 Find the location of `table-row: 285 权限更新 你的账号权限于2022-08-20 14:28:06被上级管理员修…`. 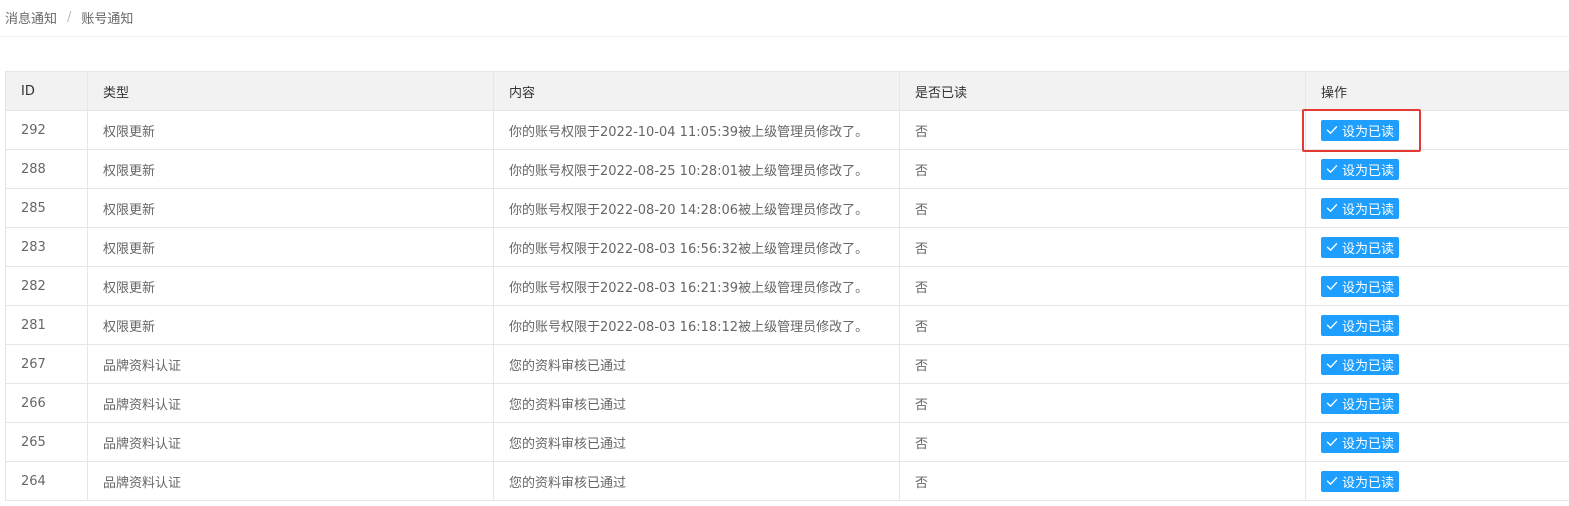

table-row: 285 权限更新 你的账号权限于2022-08-20 14:28:06被上级管理员修… is located at coordinates (787, 208).